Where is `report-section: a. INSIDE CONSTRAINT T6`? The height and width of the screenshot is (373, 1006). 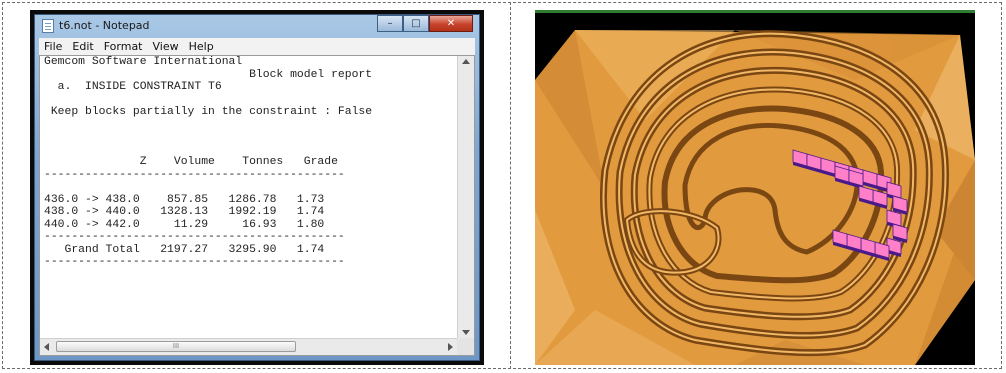
report-section: a. INSIDE CONSTRAINT T6 is located at coordinates (133, 87).